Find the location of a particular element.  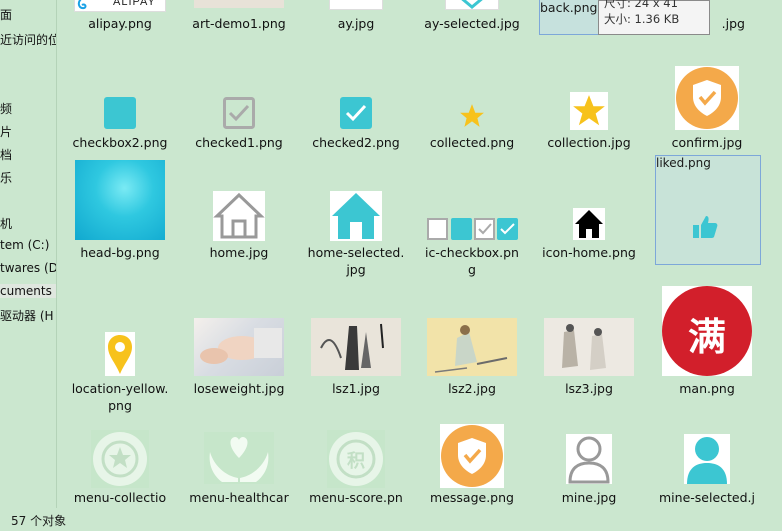

file-name: collected.png is located at coordinates (472, 142).